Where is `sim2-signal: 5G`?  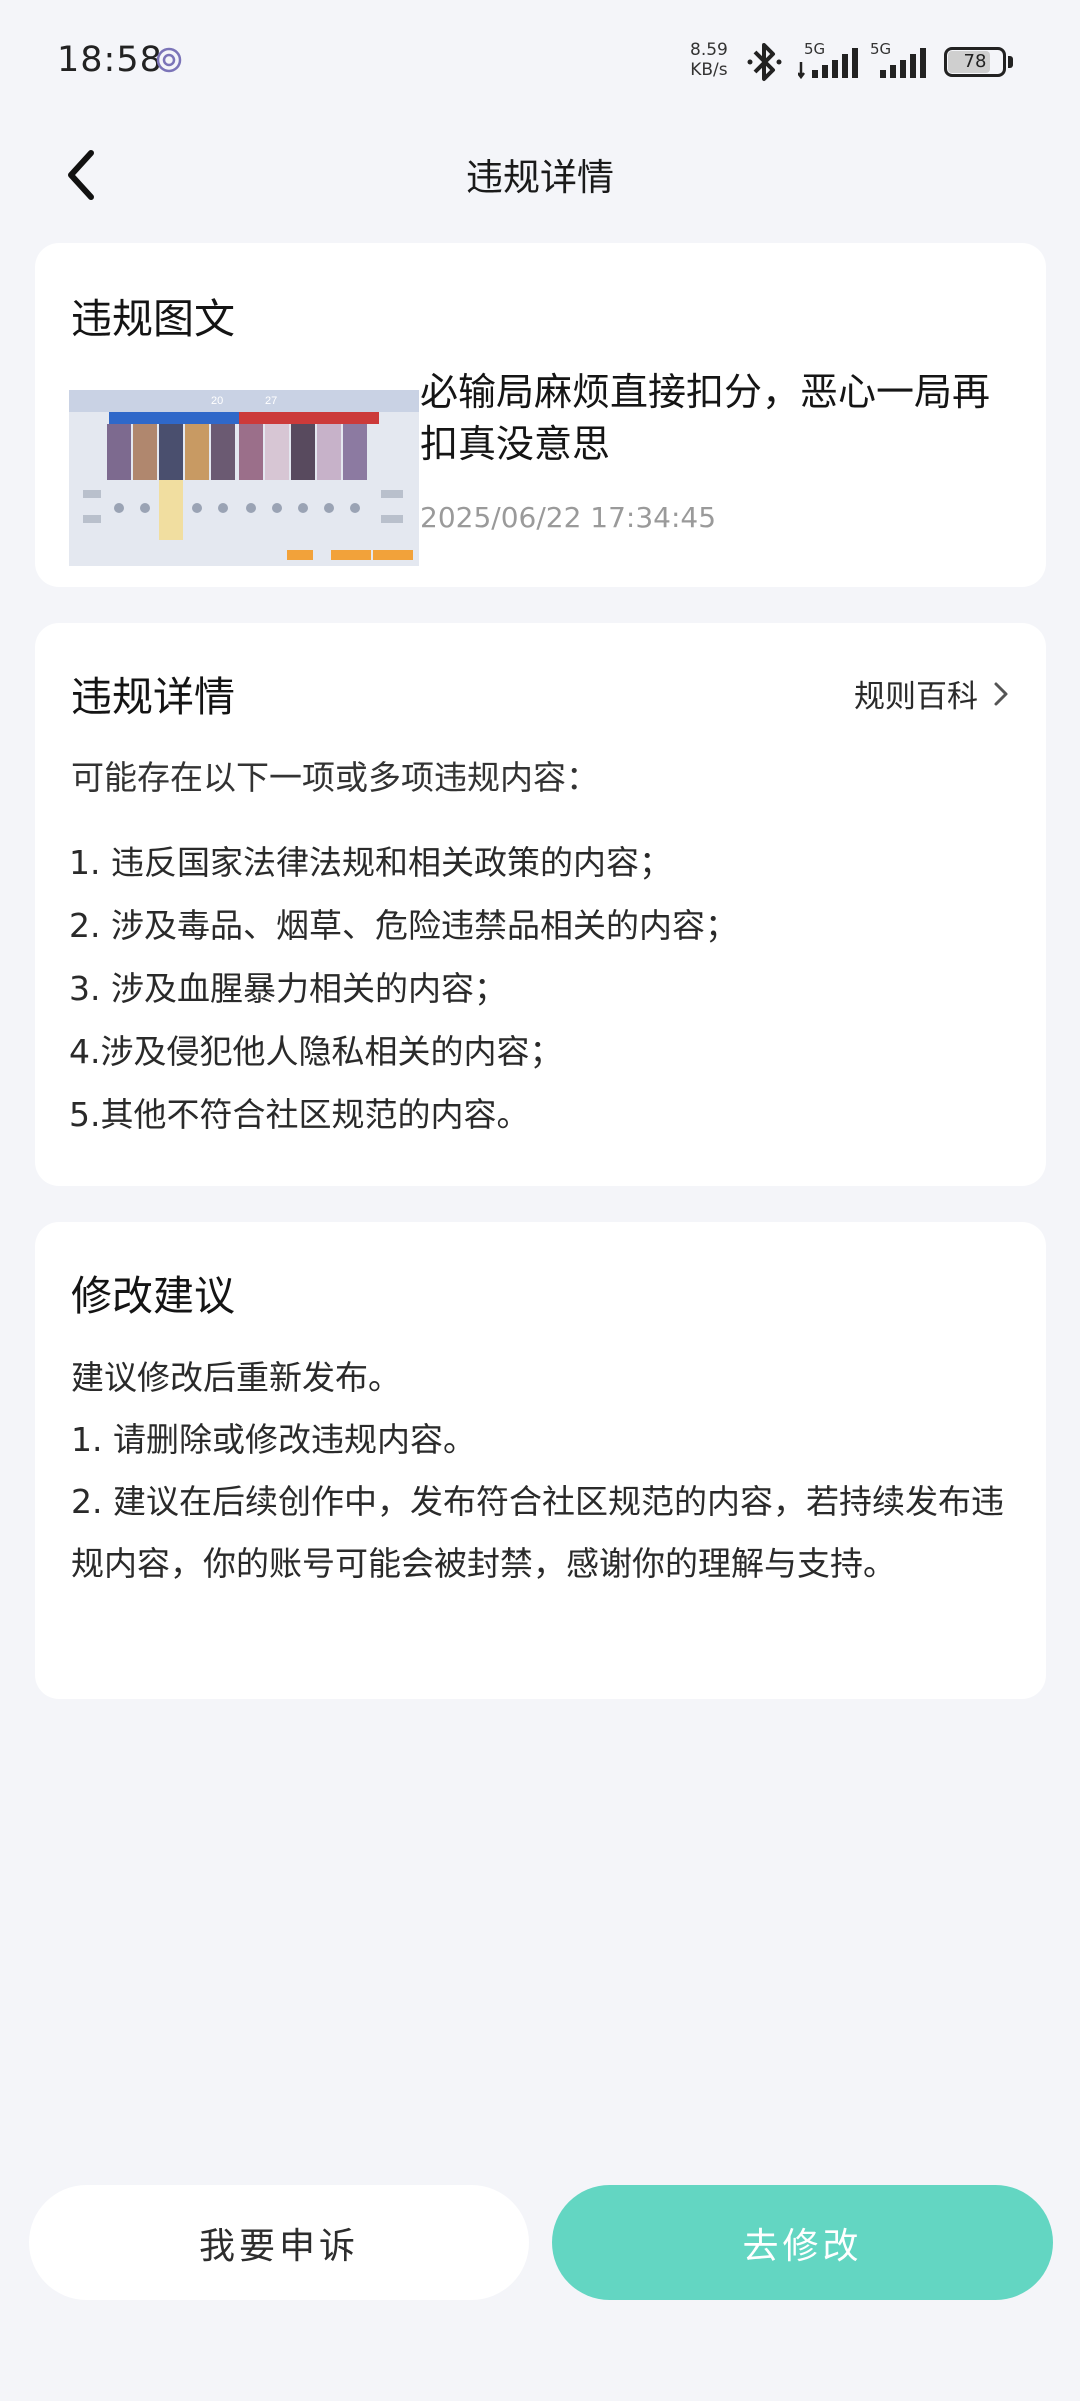 sim2-signal: 5G is located at coordinates (901, 62).